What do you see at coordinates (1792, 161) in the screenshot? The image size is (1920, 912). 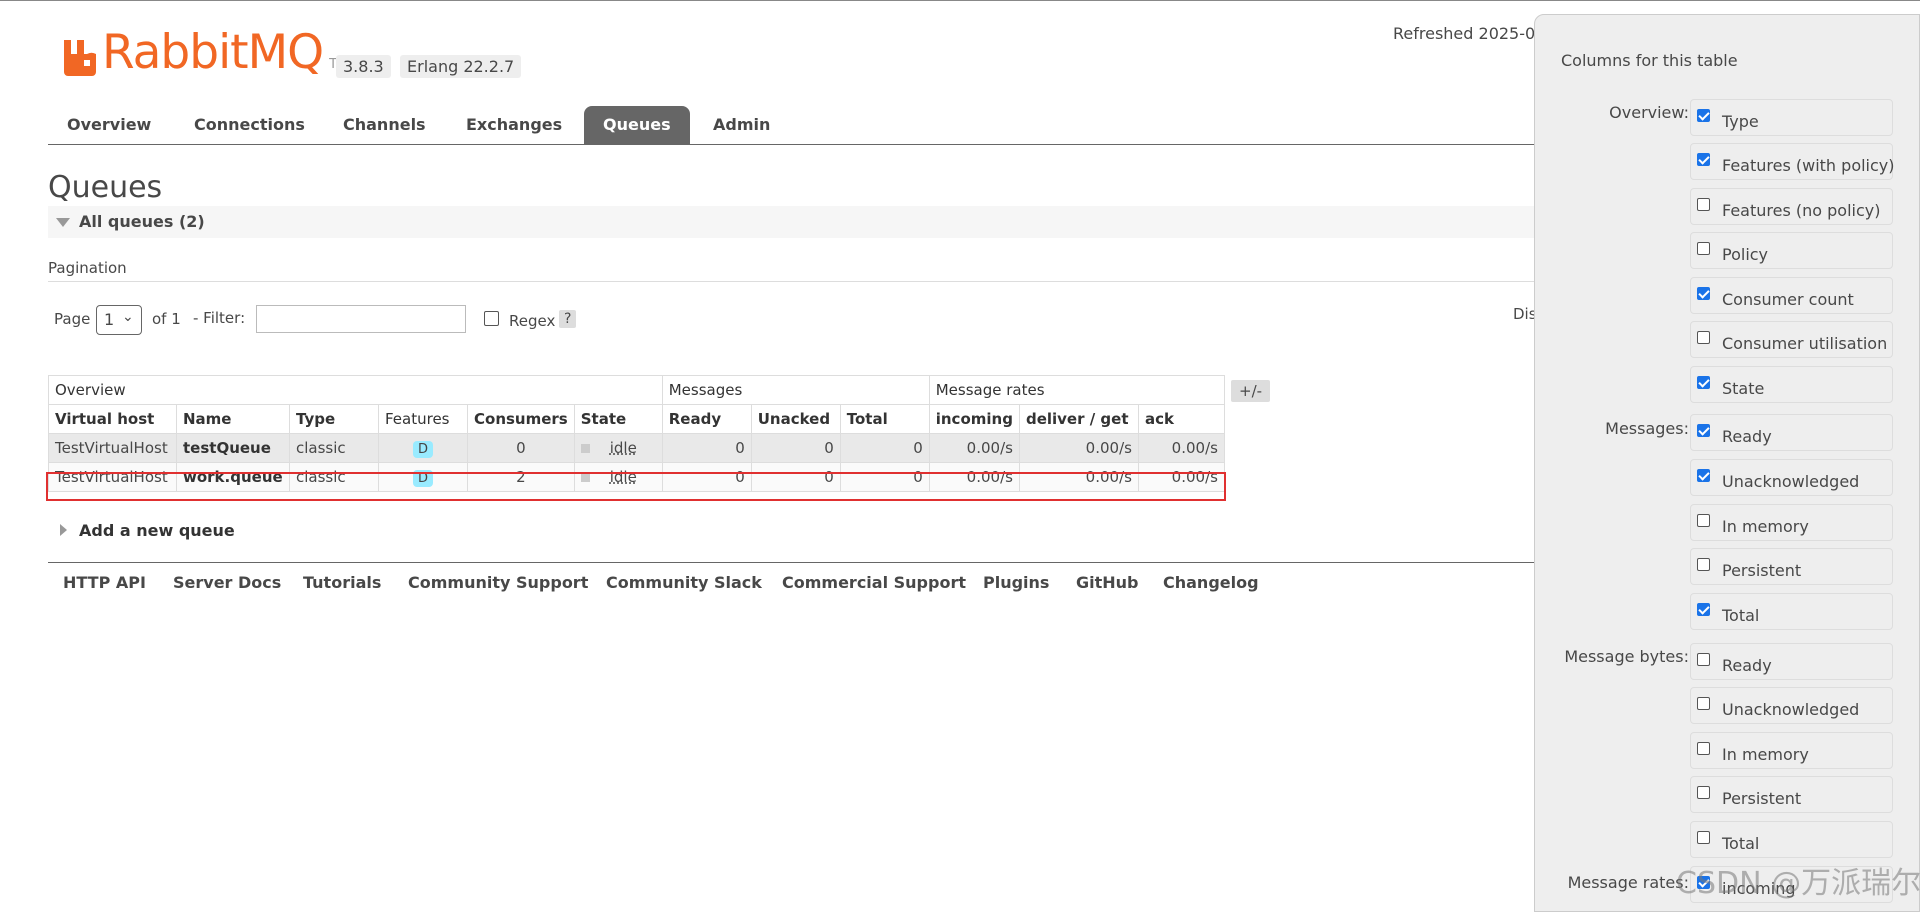 I see `column-option: Features (with policy)` at bounding box center [1792, 161].